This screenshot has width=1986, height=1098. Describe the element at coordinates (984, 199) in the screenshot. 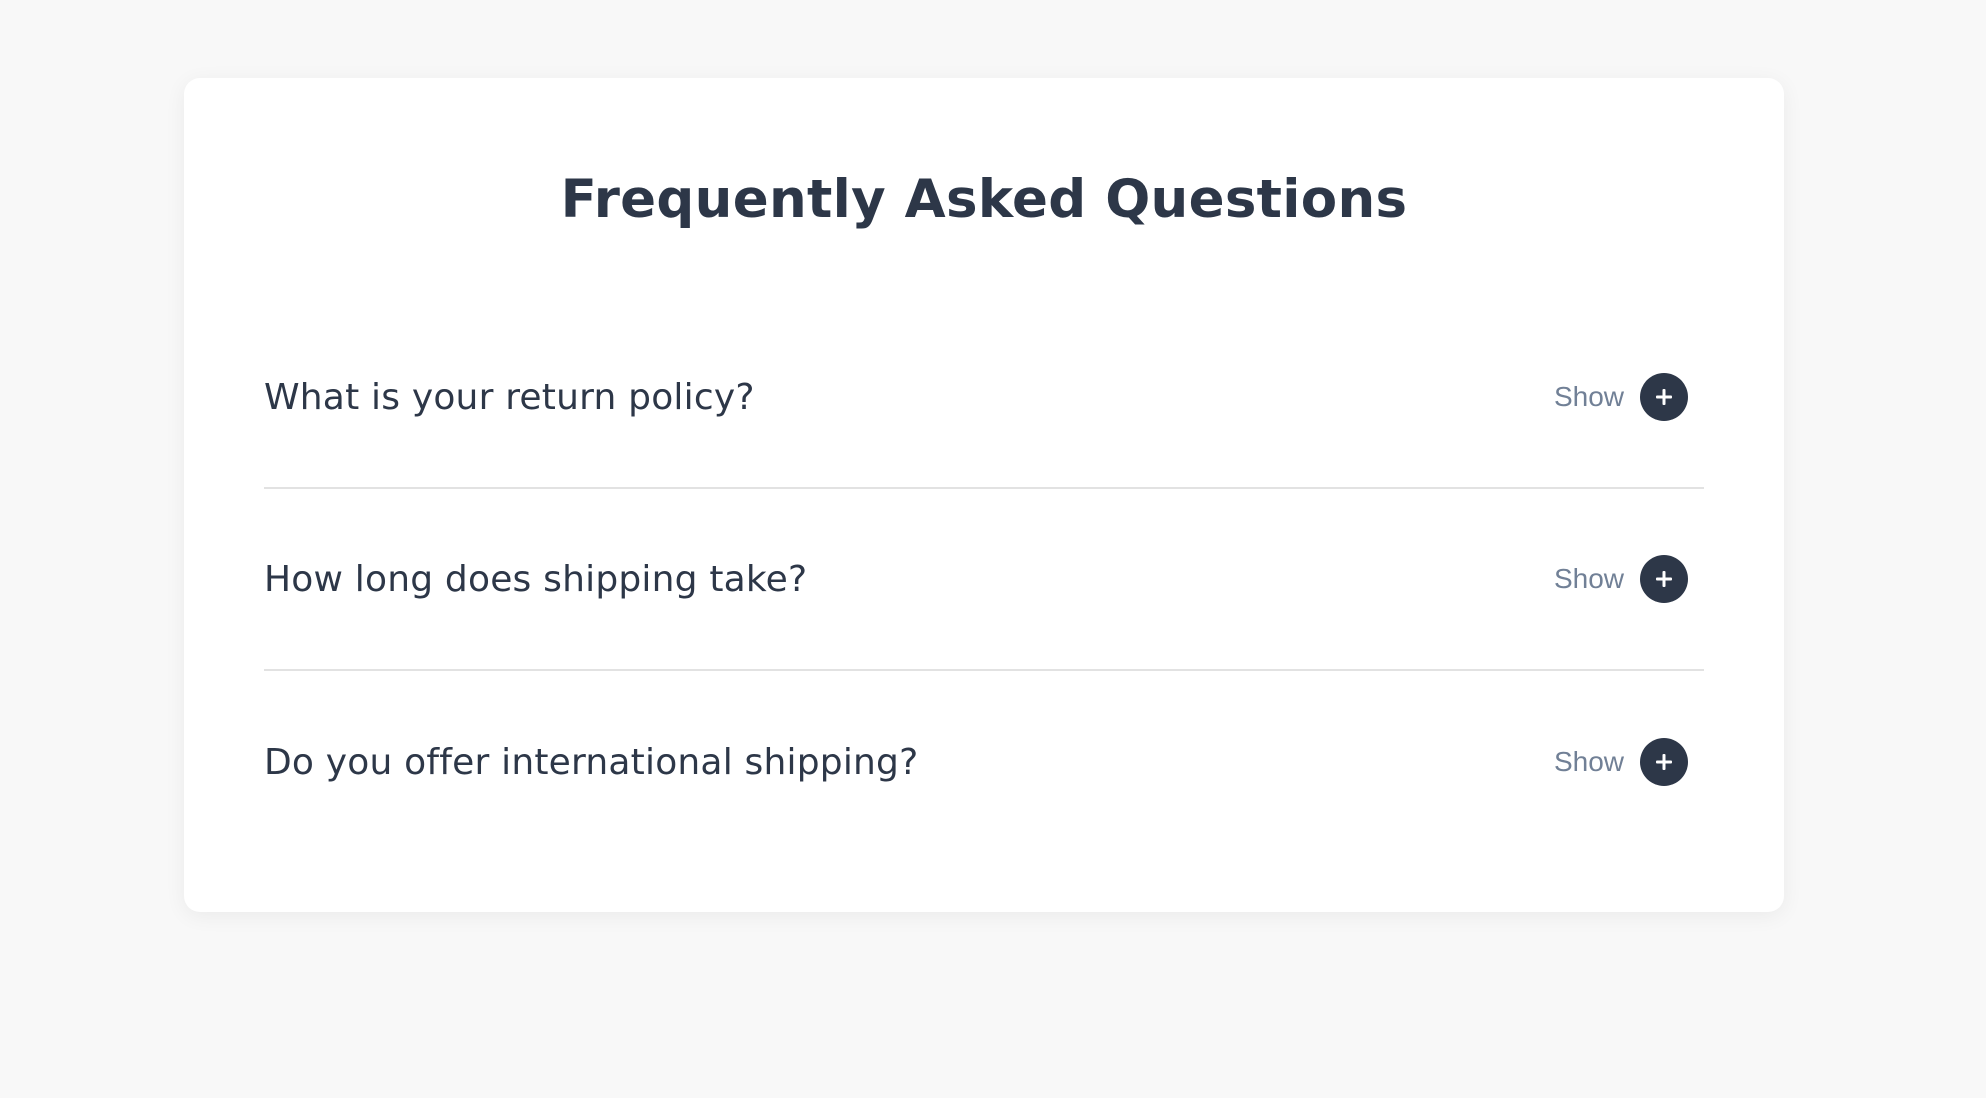

I see `page-title: Frequently Asked Questions` at that location.